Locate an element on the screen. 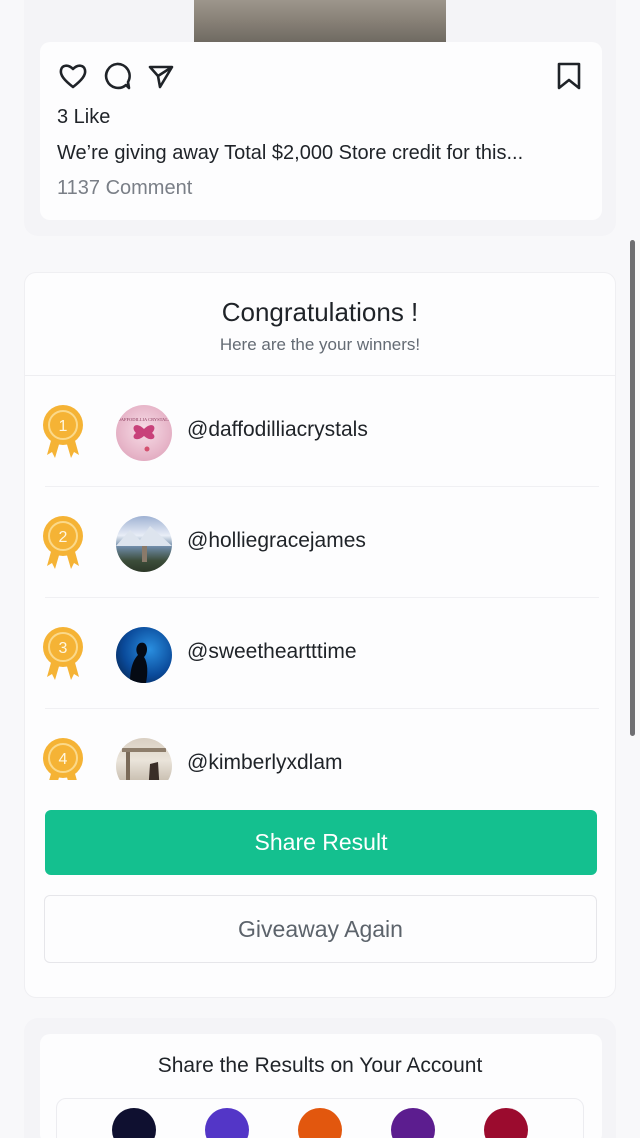 The image size is (640, 1138). winner-username: @daffodilliacrystals is located at coordinates (277, 430).